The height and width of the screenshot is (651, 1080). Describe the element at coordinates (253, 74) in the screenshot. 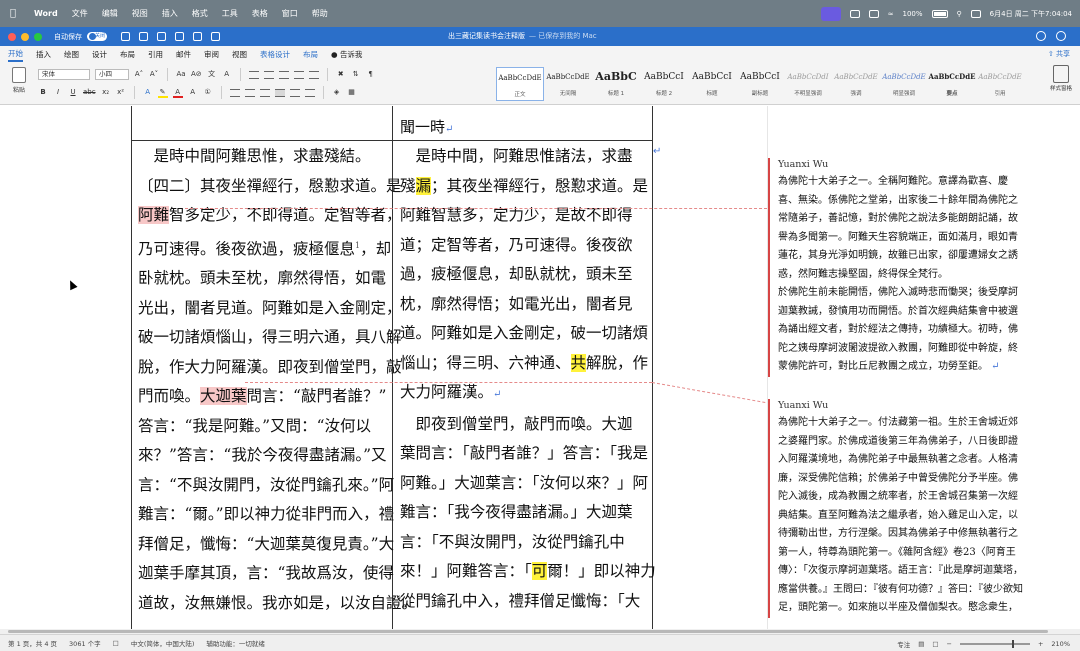

I see `bullets-icon` at that location.